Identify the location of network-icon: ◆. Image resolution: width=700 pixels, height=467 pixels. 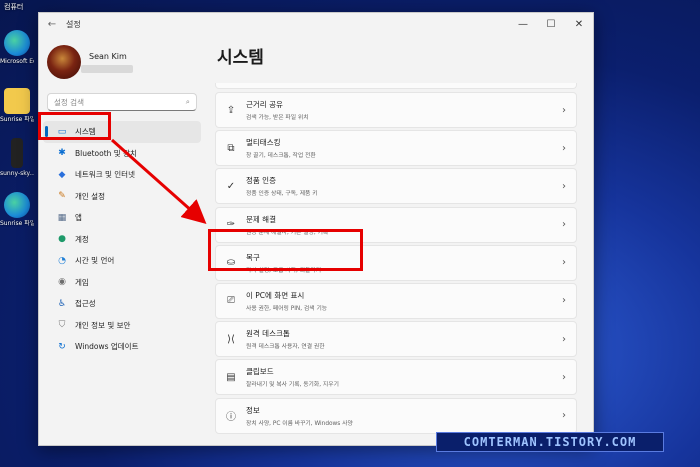
(62, 174).